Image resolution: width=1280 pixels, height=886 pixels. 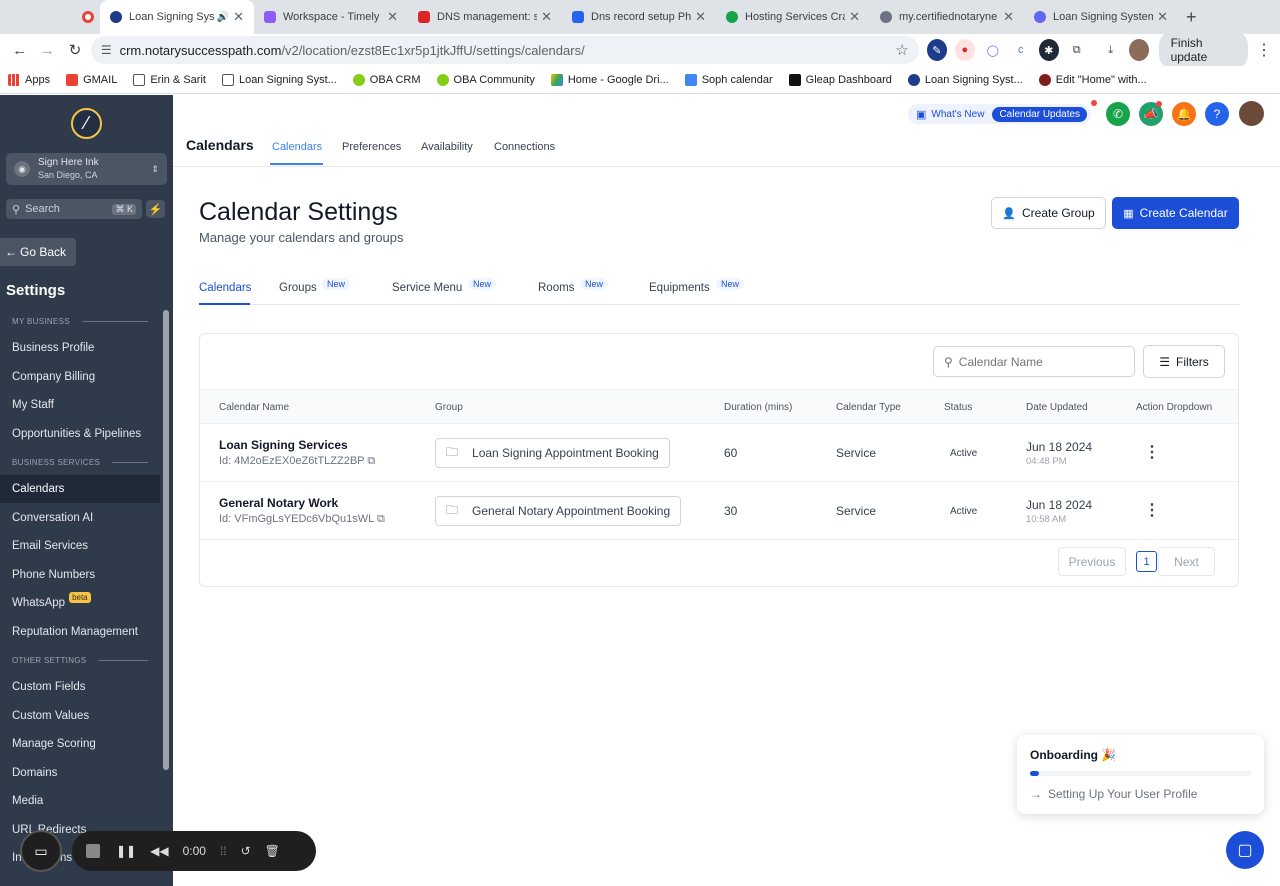 I want to click on create-calendar-button: ▦ Create Calendar, so click(x=1175, y=213).